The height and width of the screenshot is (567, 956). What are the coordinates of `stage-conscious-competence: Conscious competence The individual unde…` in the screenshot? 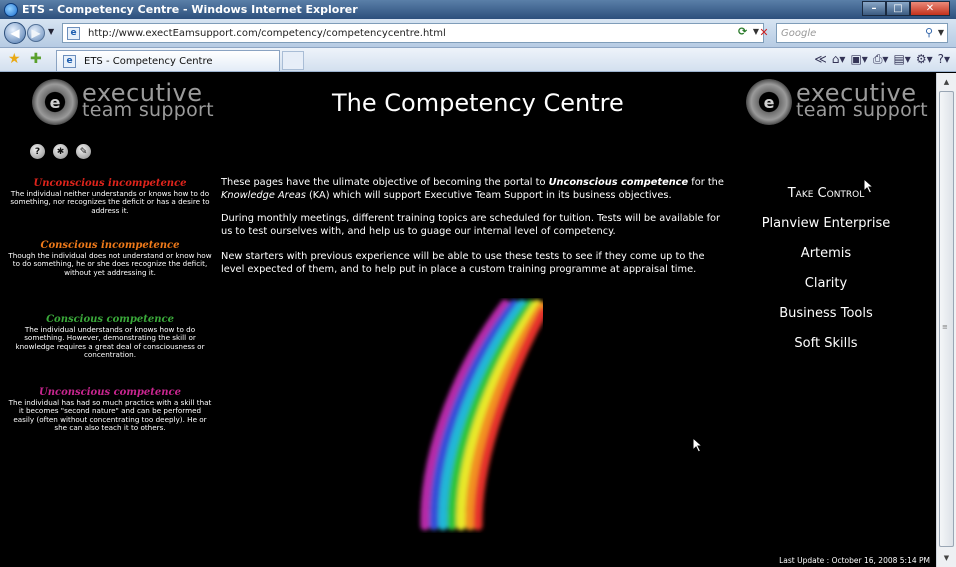 It's located at (110, 337).